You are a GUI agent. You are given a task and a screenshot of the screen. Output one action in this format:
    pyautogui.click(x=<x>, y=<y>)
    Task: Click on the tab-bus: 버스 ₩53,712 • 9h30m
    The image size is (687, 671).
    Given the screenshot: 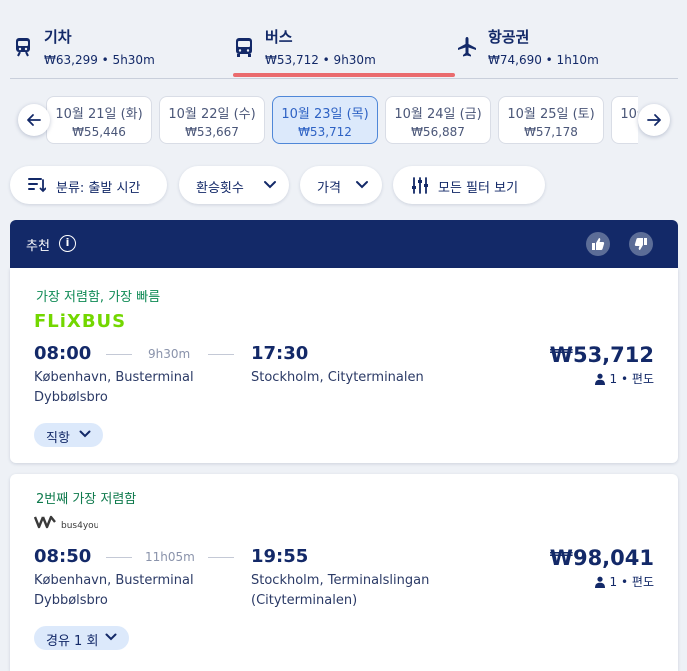 What is the action you would take?
    pyautogui.click(x=344, y=50)
    